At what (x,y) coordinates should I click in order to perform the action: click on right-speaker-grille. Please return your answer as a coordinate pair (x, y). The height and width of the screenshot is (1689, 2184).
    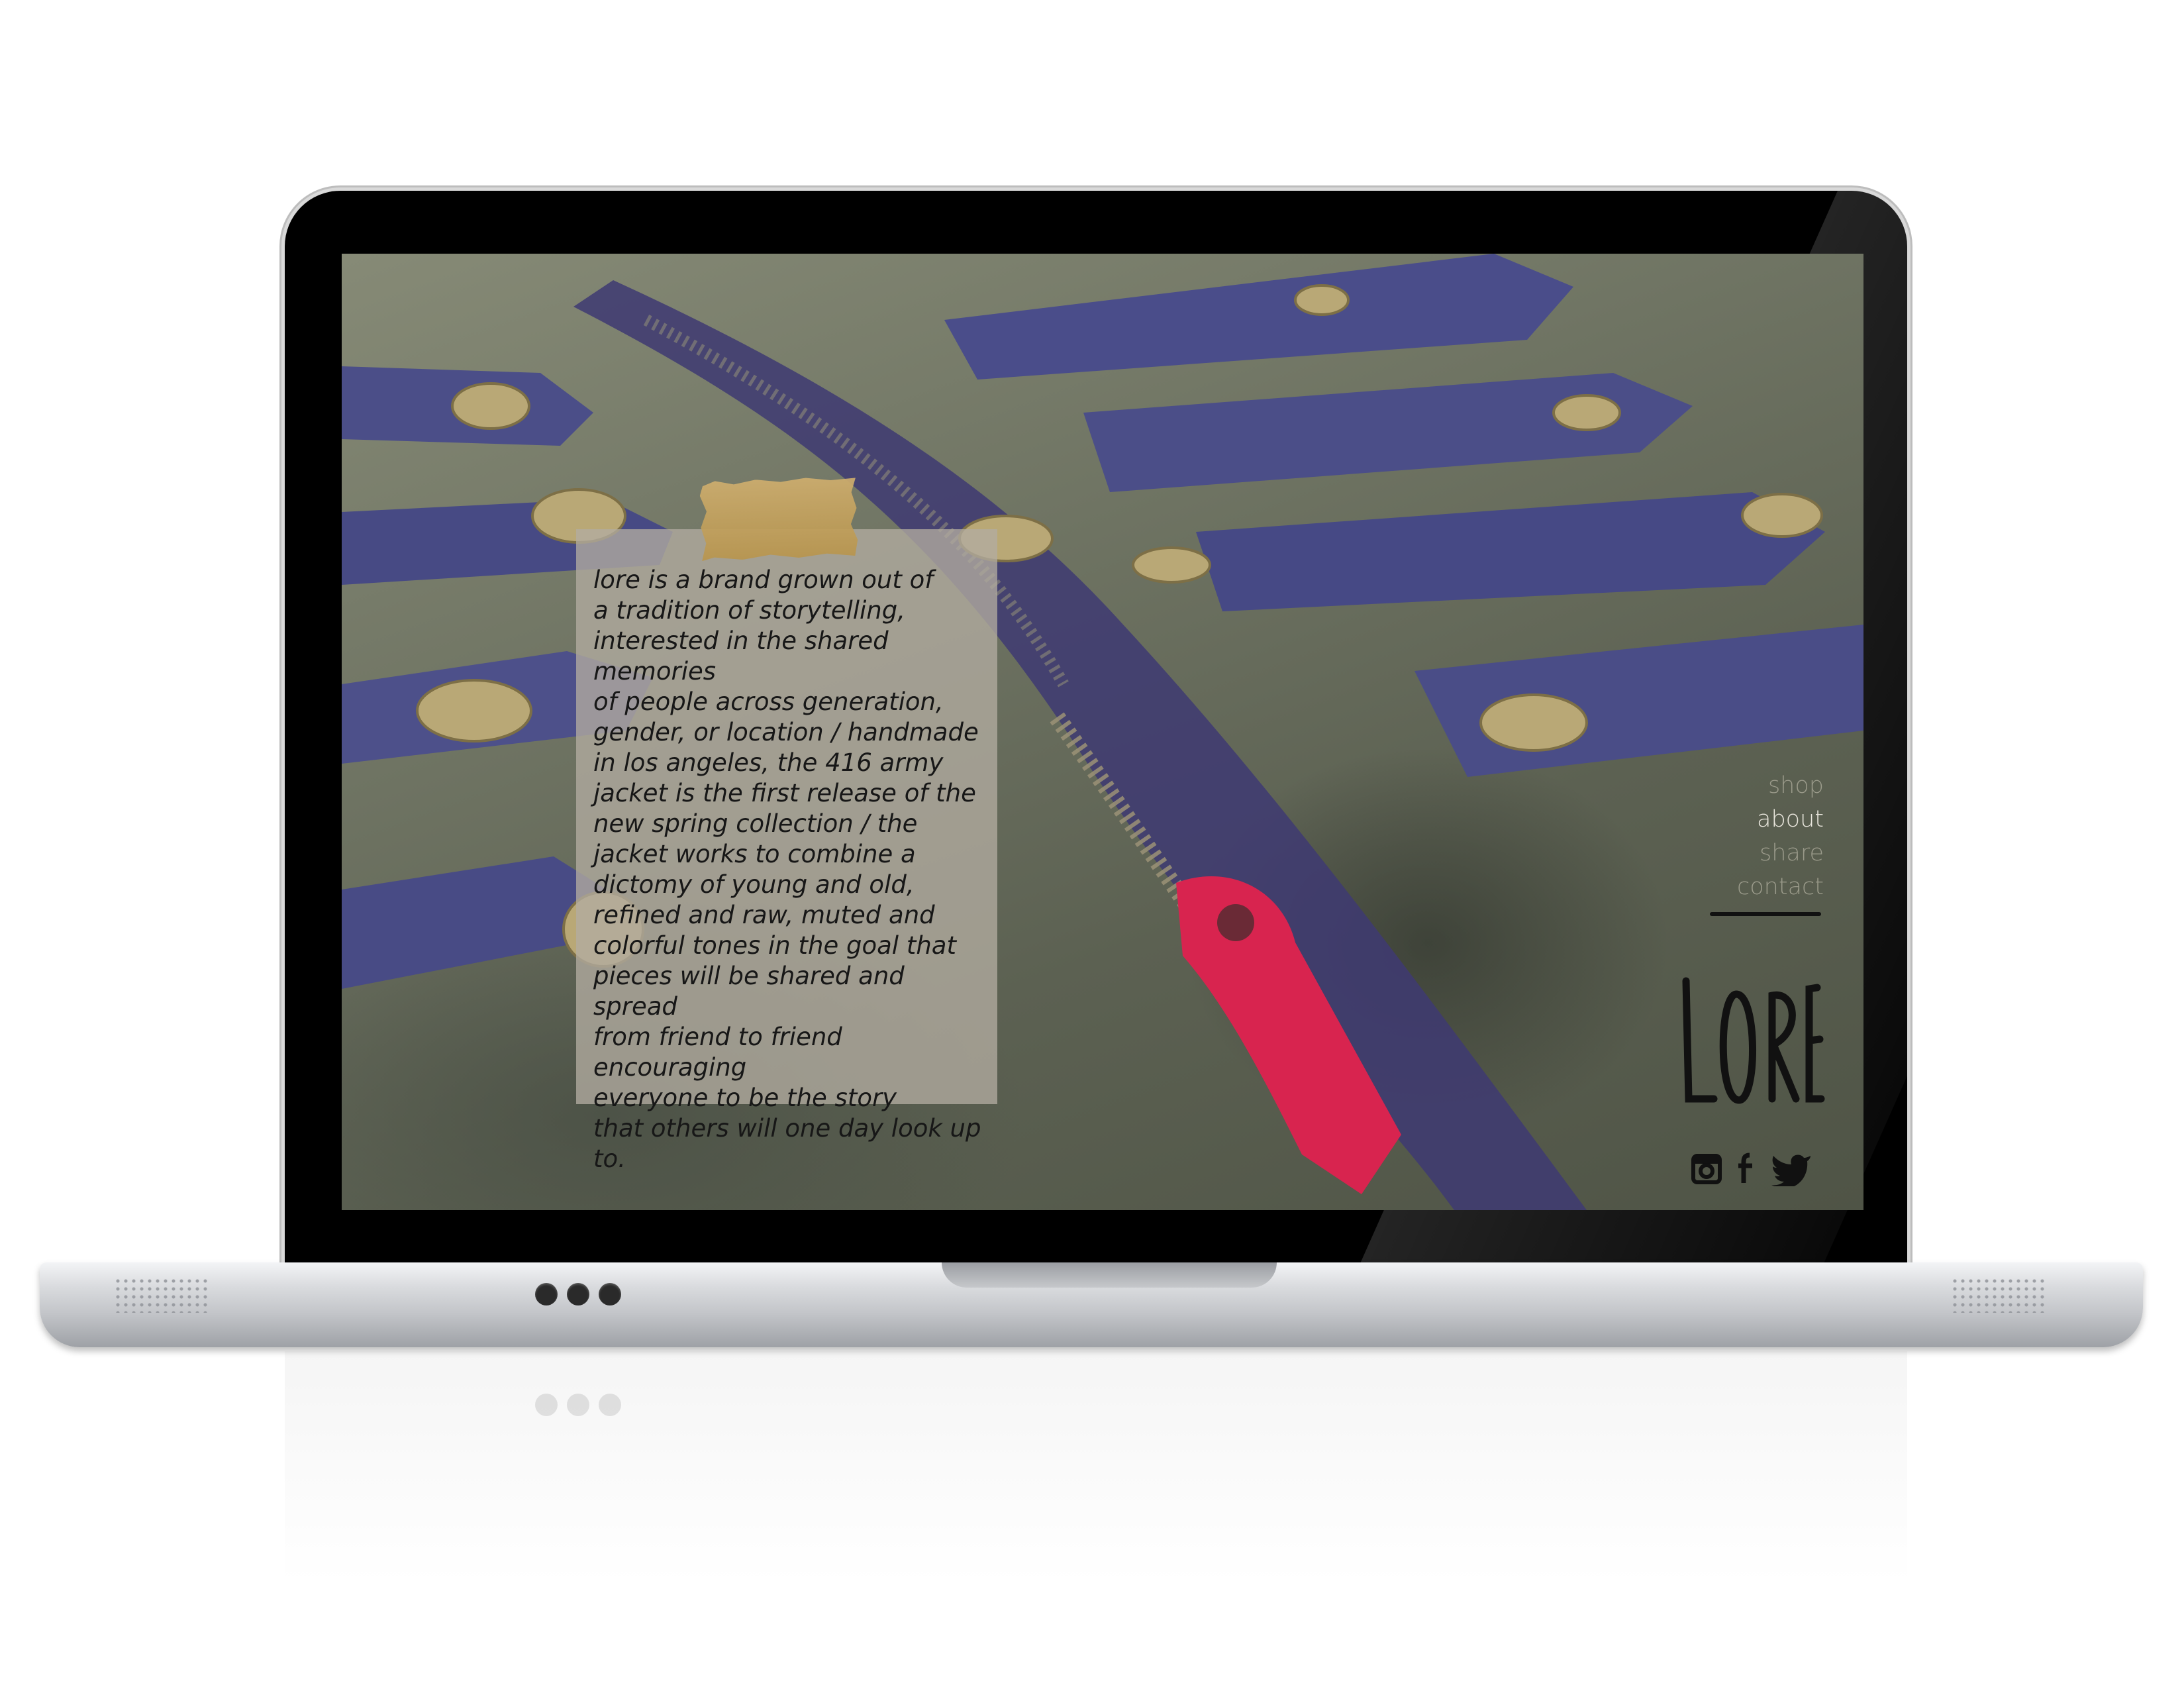
    Looking at the image, I should click on (1999, 1295).